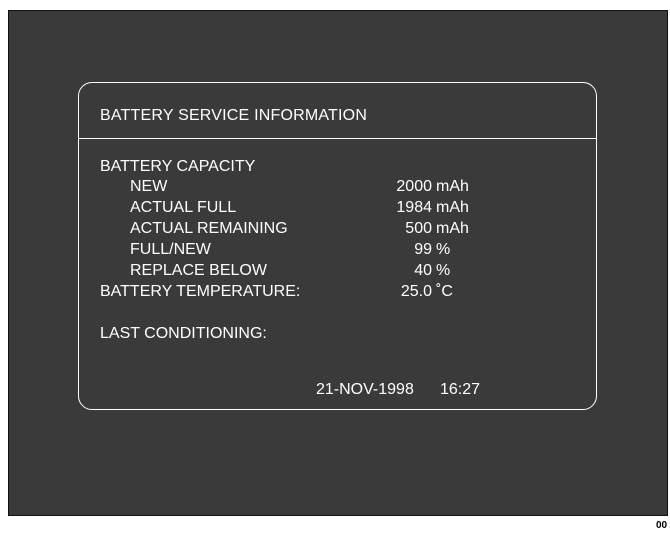 The height and width of the screenshot is (536, 670). I want to click on row-actual-remaining-unit: mAh, so click(452, 228).